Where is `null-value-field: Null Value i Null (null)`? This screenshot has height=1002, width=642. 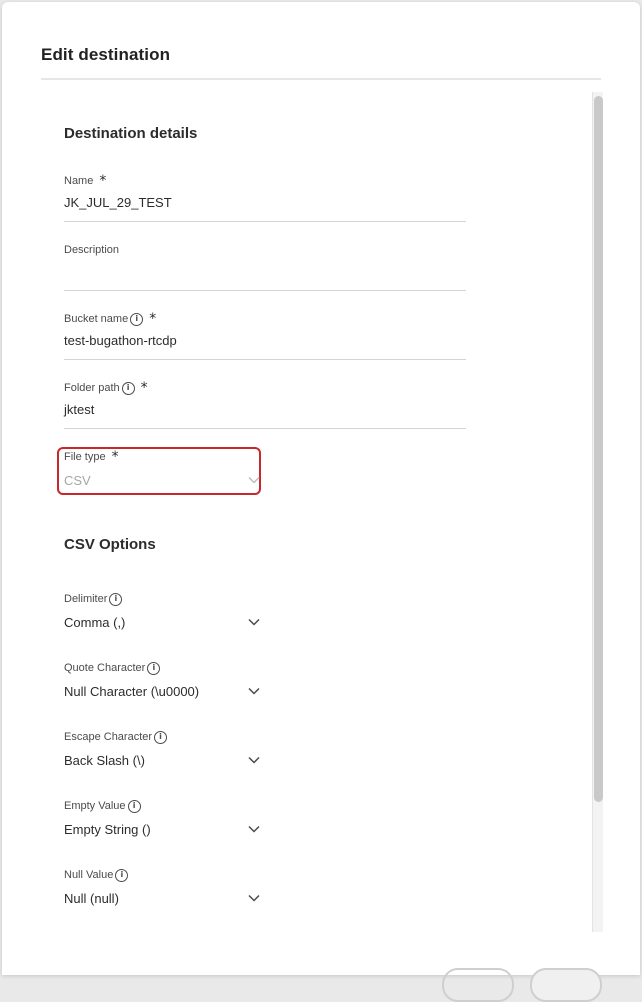 null-value-field: Null Value i Null (null) is located at coordinates (265, 887).